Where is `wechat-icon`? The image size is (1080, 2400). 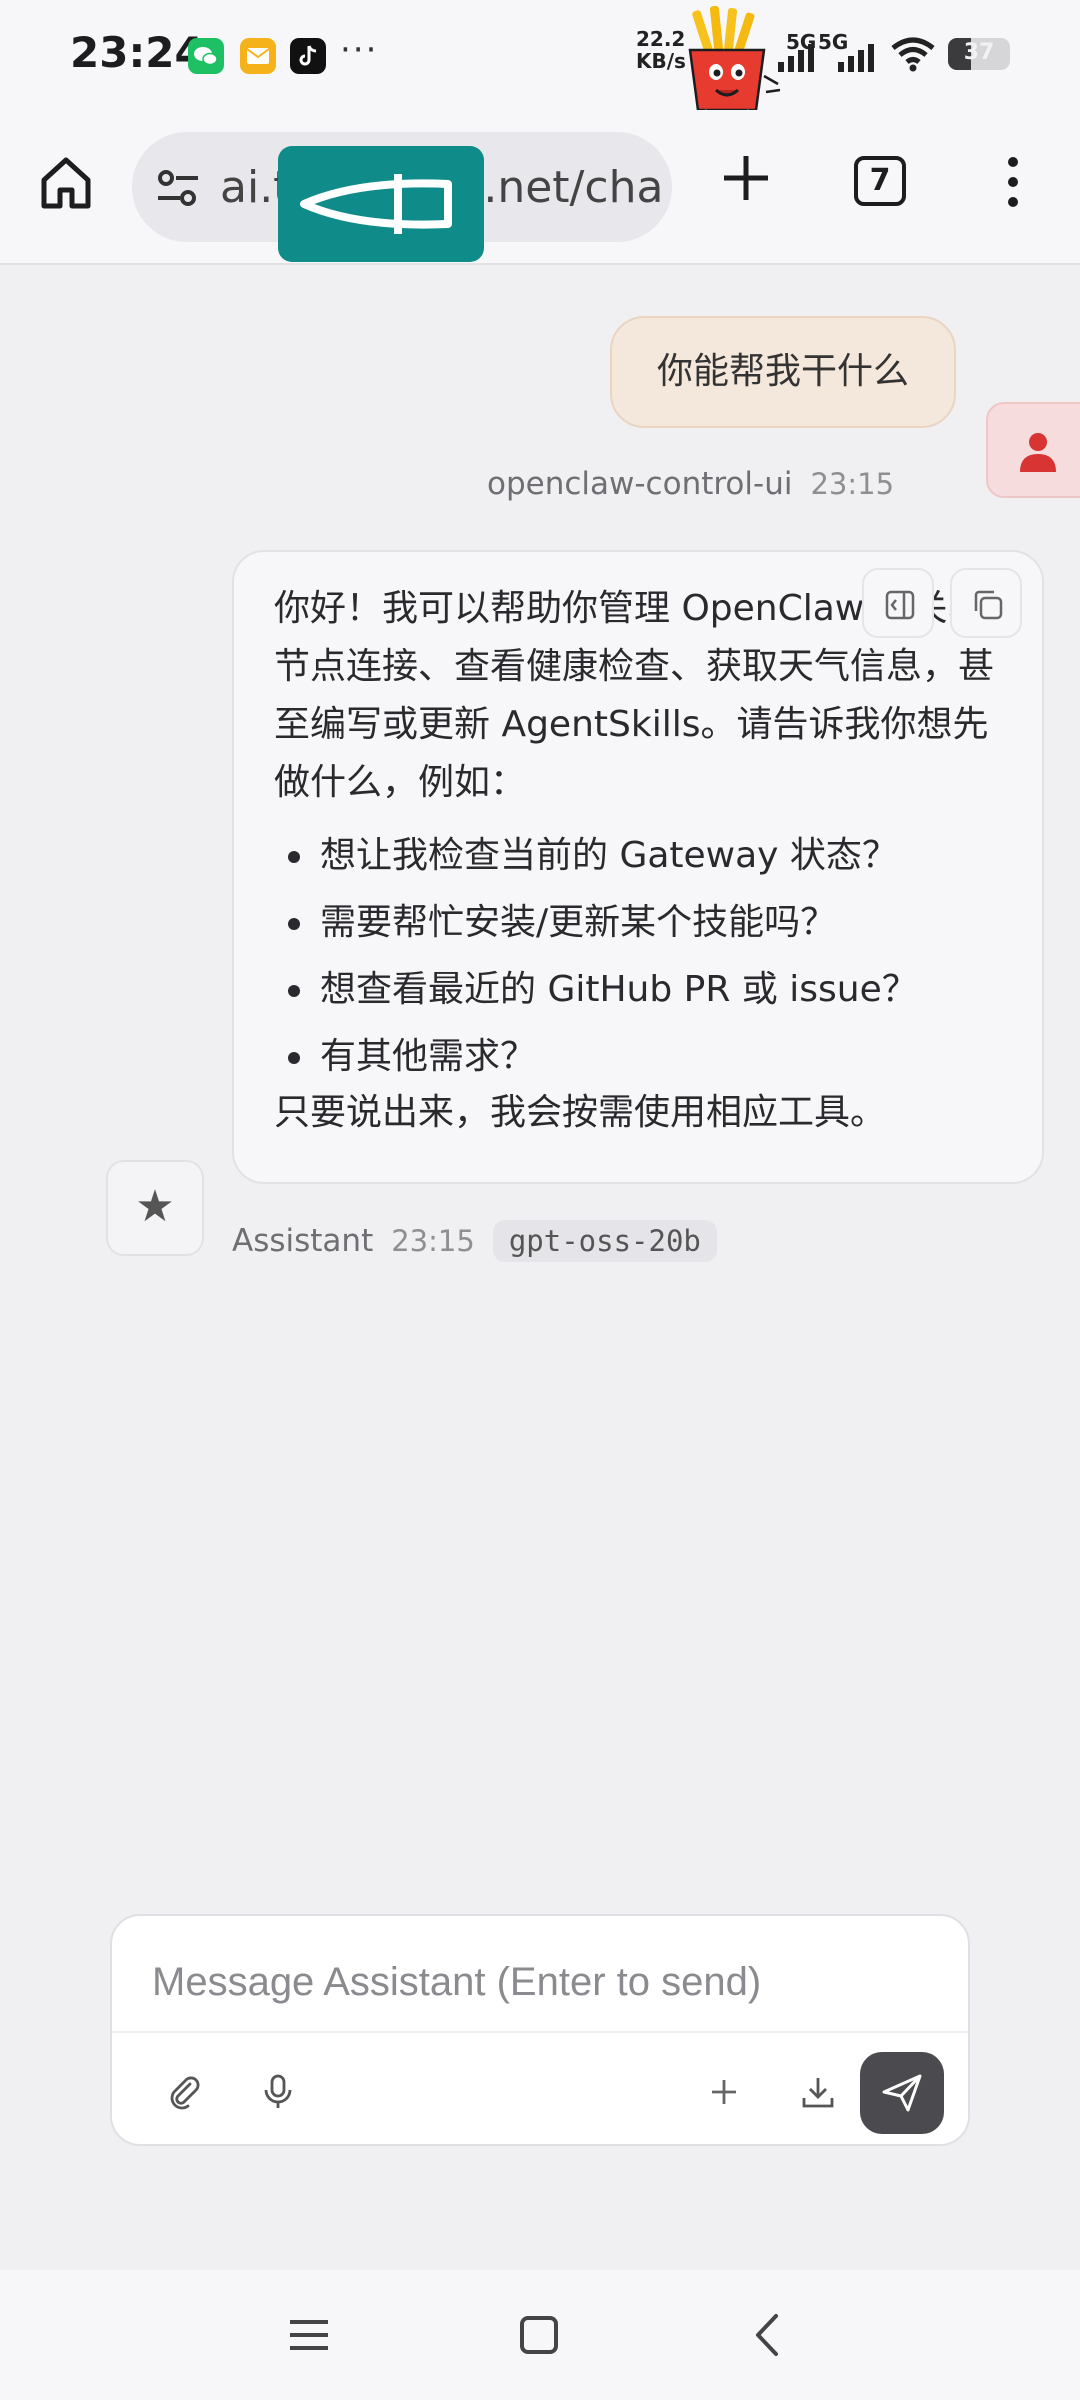 wechat-icon is located at coordinates (206, 56).